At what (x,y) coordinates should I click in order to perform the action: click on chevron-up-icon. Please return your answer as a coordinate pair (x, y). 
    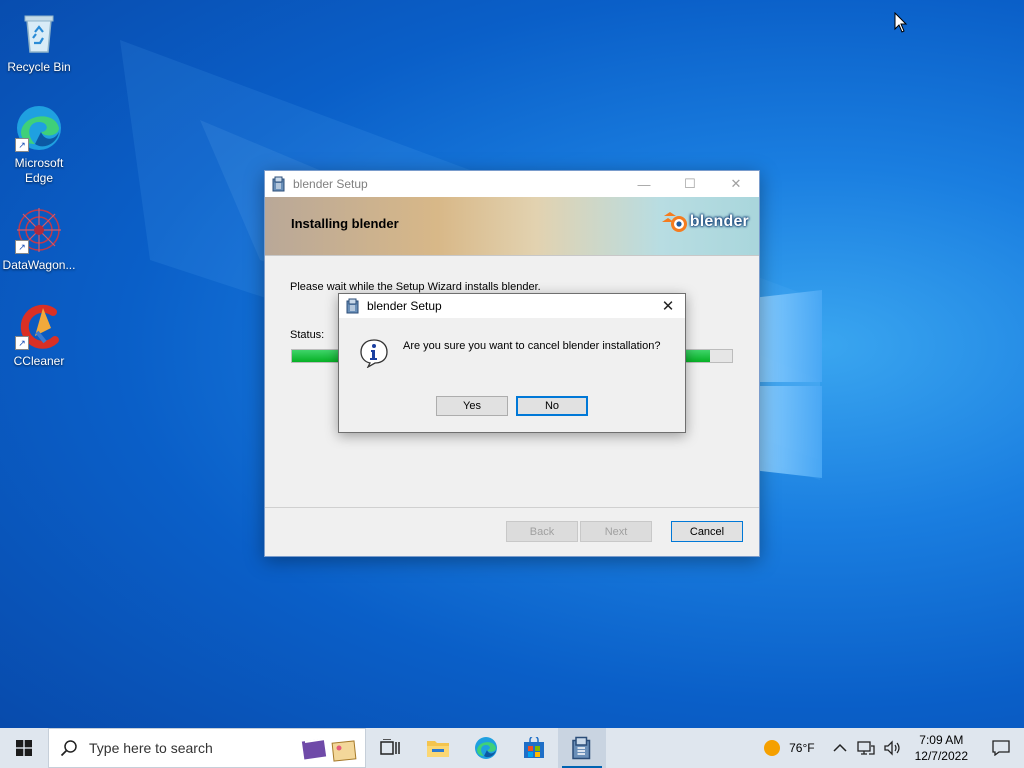
    Looking at the image, I should click on (840, 748).